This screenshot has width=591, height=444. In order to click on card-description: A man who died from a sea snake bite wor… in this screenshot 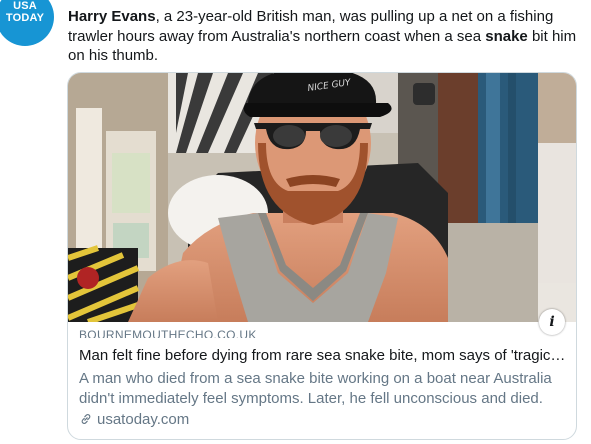, I will do `click(315, 388)`.